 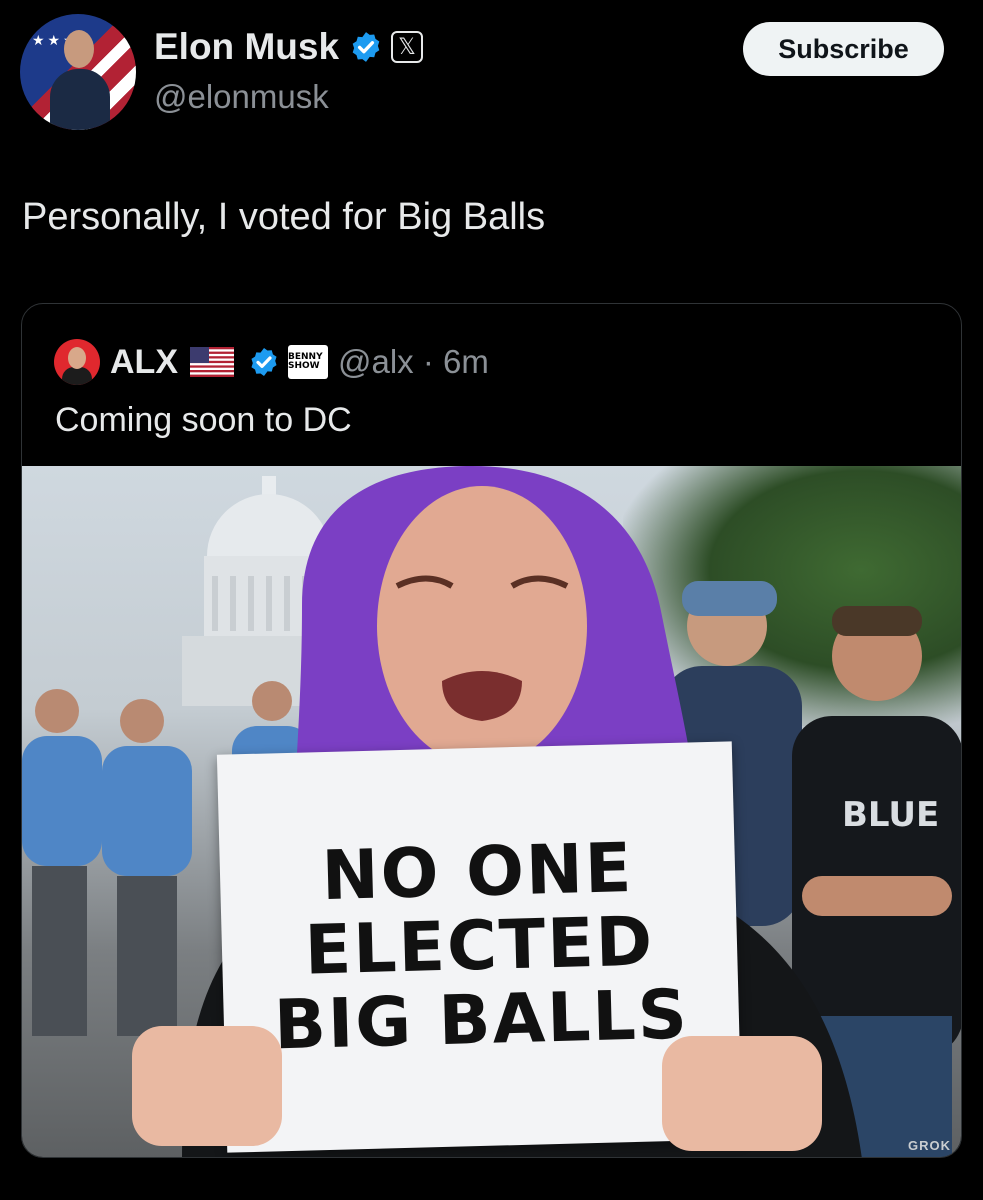 I want to click on quoted-handle-time: @alx · 6m, so click(x=413, y=362).